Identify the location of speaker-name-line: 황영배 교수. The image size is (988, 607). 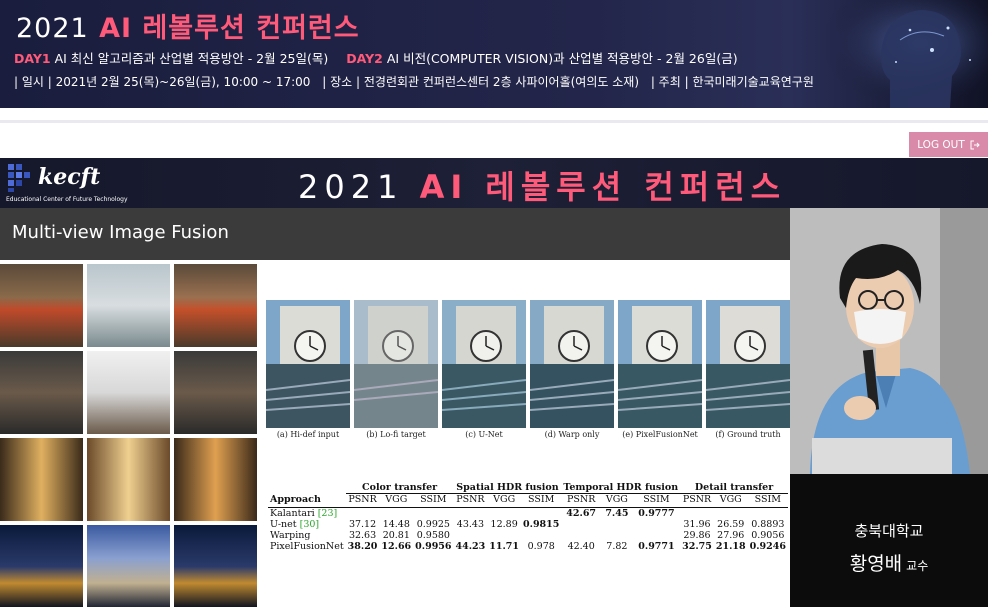
(889, 562).